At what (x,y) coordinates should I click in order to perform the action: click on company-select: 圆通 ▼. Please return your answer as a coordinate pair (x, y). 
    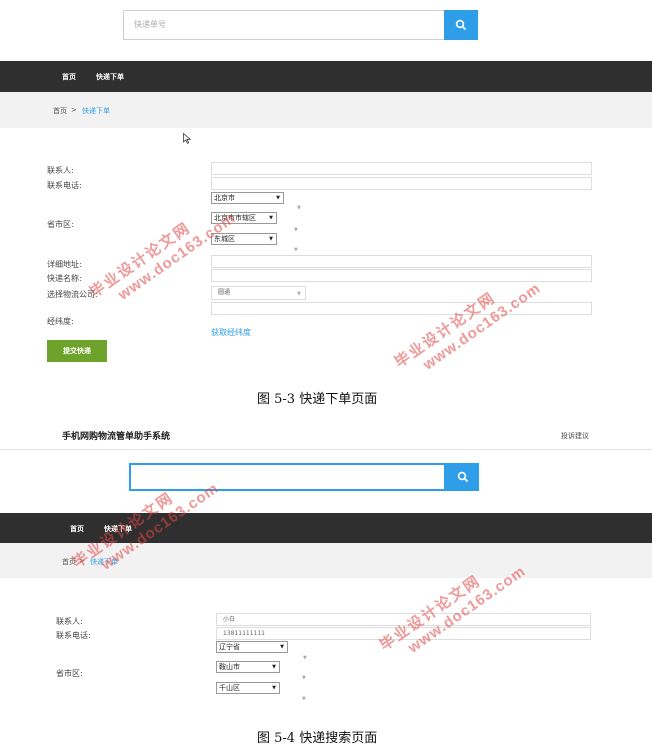
    Looking at the image, I should click on (258, 293).